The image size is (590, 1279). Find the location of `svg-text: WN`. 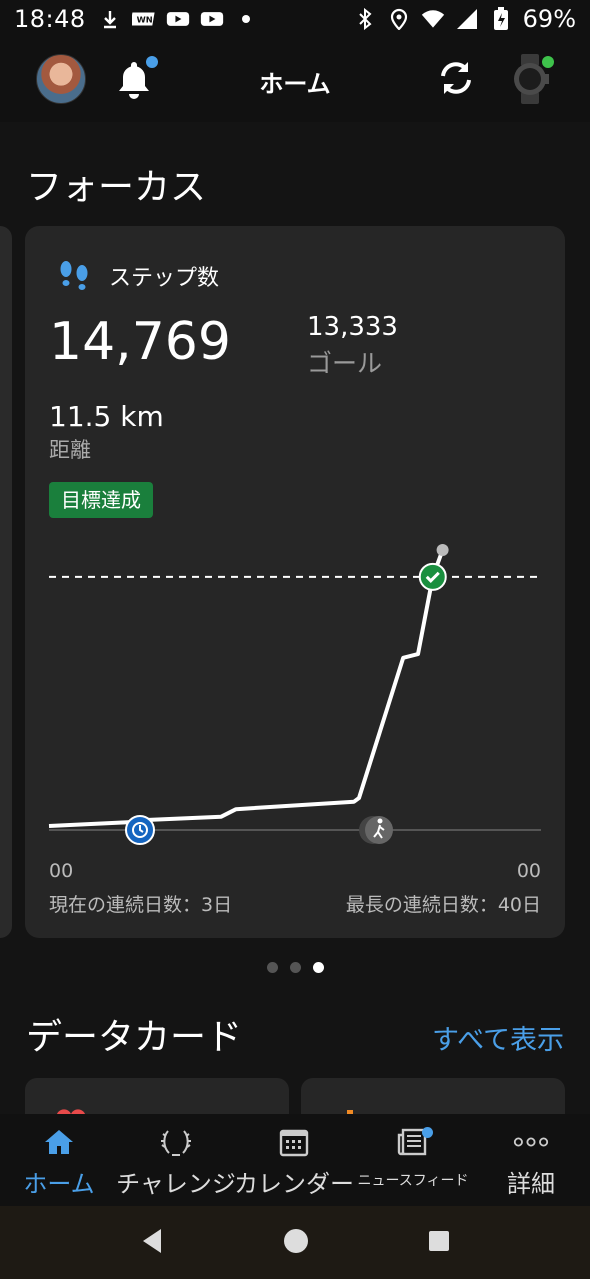

svg-text: WN is located at coordinates (144, 20).